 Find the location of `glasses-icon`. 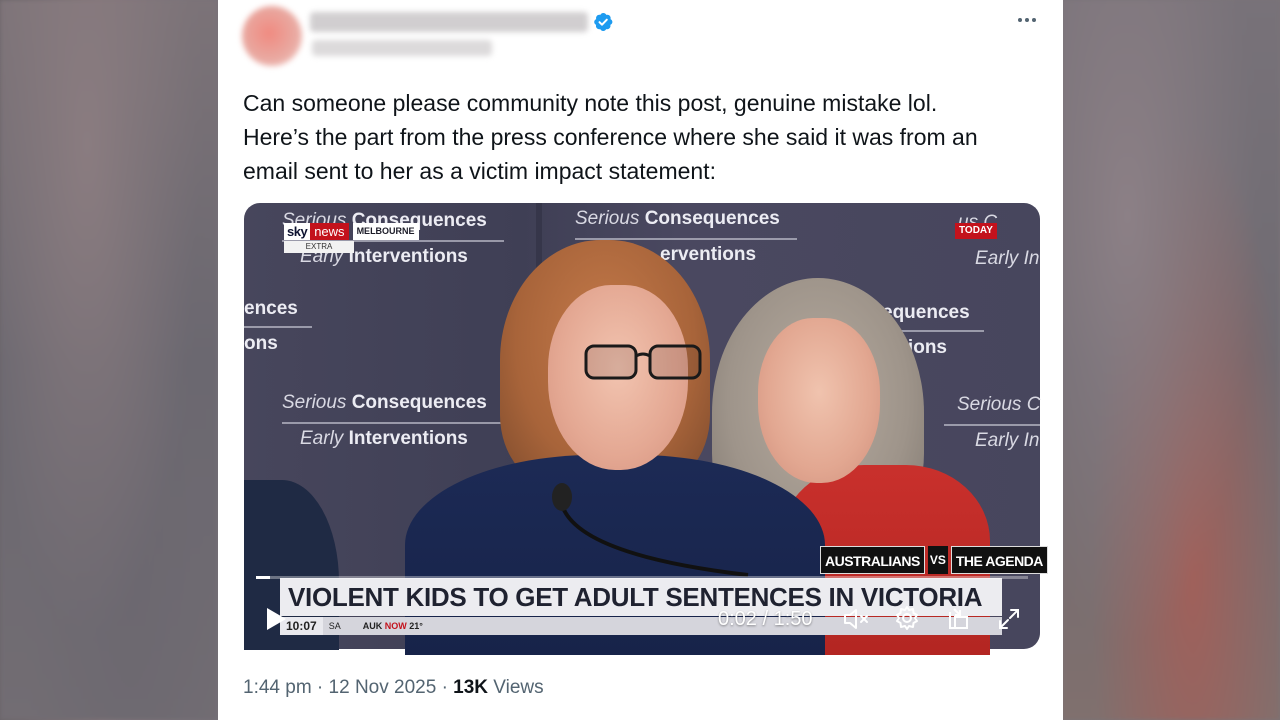

glasses-icon is located at coordinates (643, 362).